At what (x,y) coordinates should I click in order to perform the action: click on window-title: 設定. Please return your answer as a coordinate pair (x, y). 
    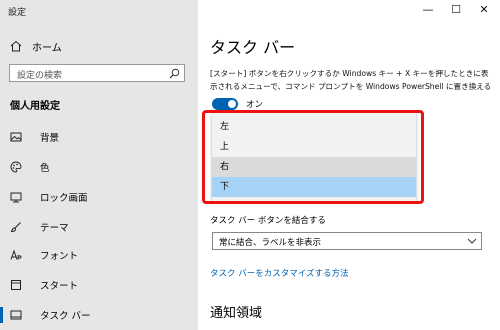
    Looking at the image, I should click on (17, 13).